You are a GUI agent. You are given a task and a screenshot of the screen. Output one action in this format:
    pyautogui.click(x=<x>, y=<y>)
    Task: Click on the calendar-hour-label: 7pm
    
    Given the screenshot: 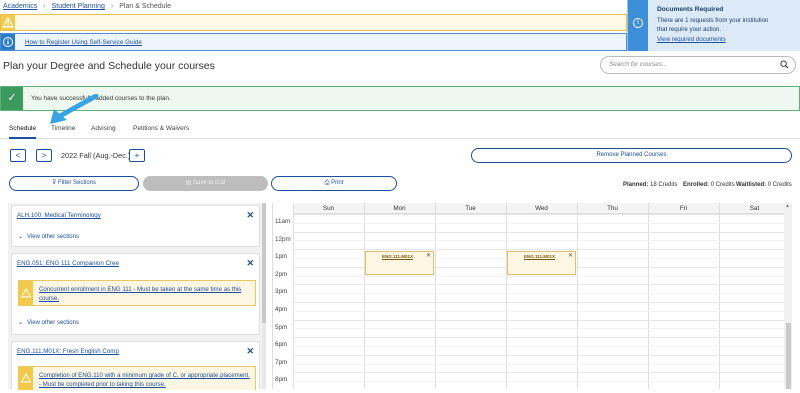 What is the action you would take?
    pyautogui.click(x=281, y=362)
    